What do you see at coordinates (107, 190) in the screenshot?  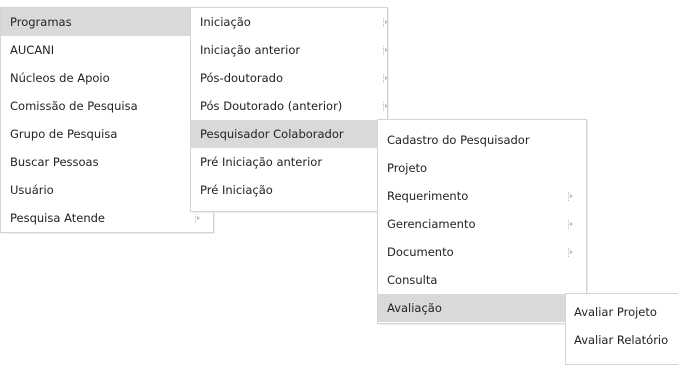 I see `menu-item-usuario: Usuário` at bounding box center [107, 190].